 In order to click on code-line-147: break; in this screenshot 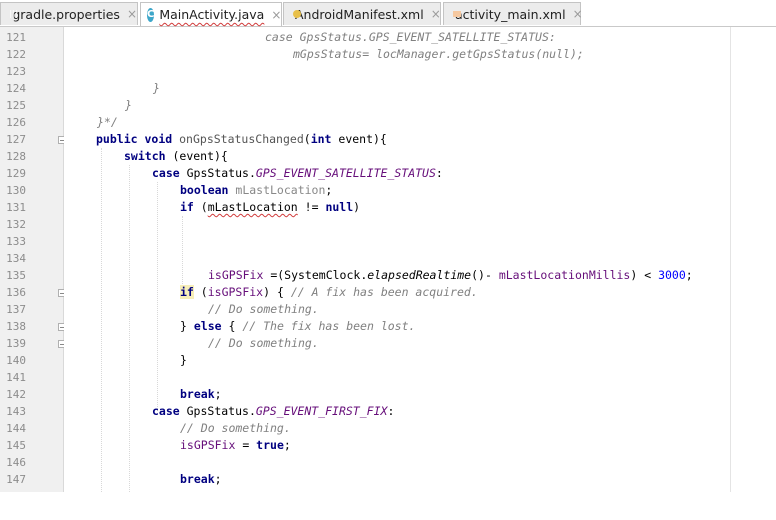, I will do `click(201, 479)`.